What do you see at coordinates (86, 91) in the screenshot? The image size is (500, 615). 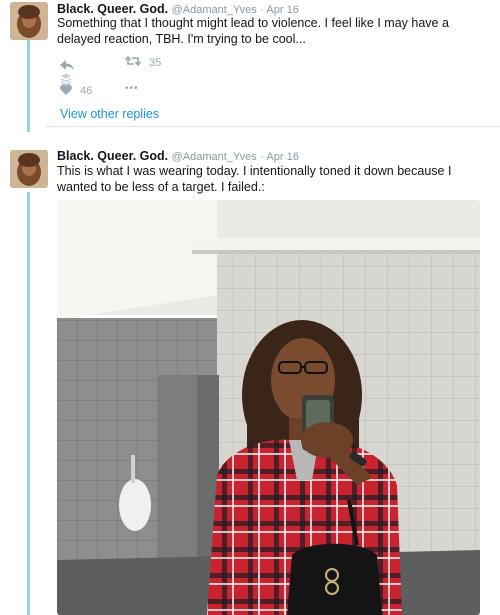 I see `like-count: 46` at bounding box center [86, 91].